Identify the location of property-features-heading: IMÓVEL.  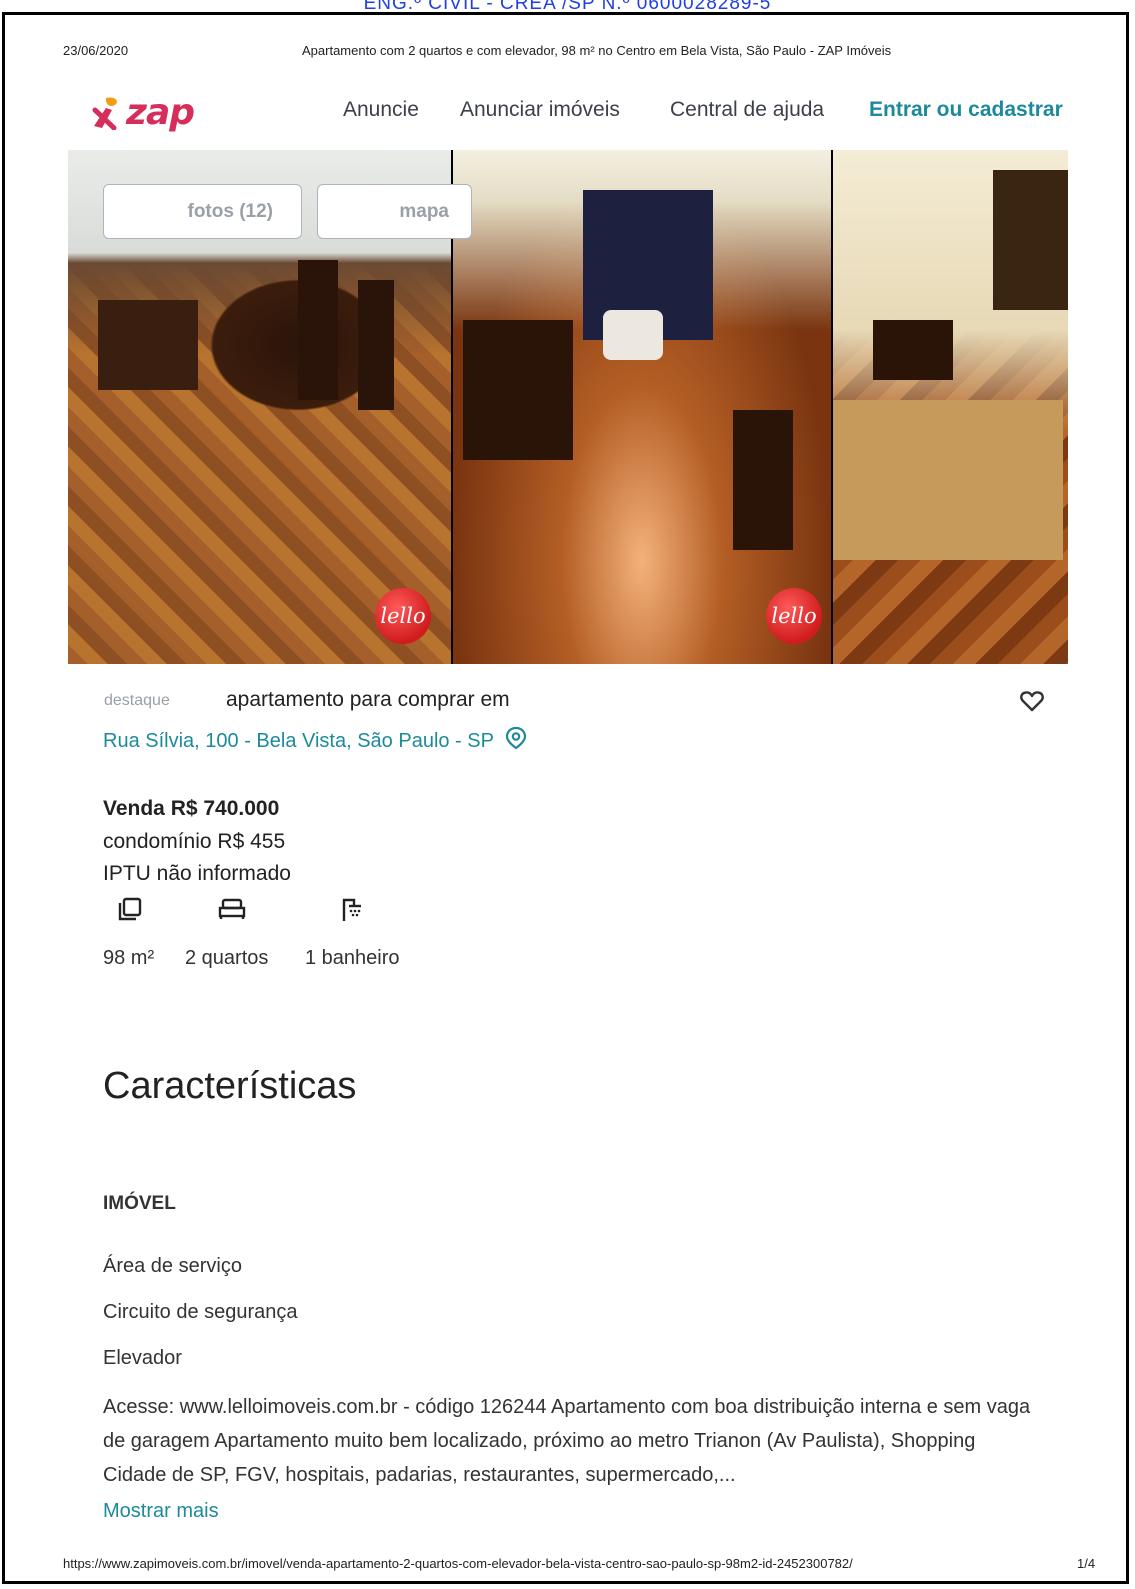
(139, 1203).